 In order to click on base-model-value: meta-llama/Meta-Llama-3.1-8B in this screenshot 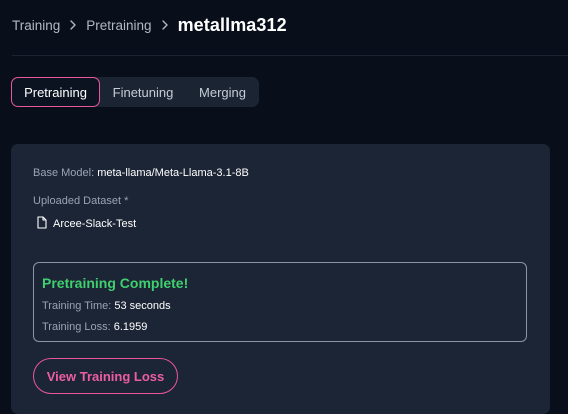, I will do `click(173, 173)`.